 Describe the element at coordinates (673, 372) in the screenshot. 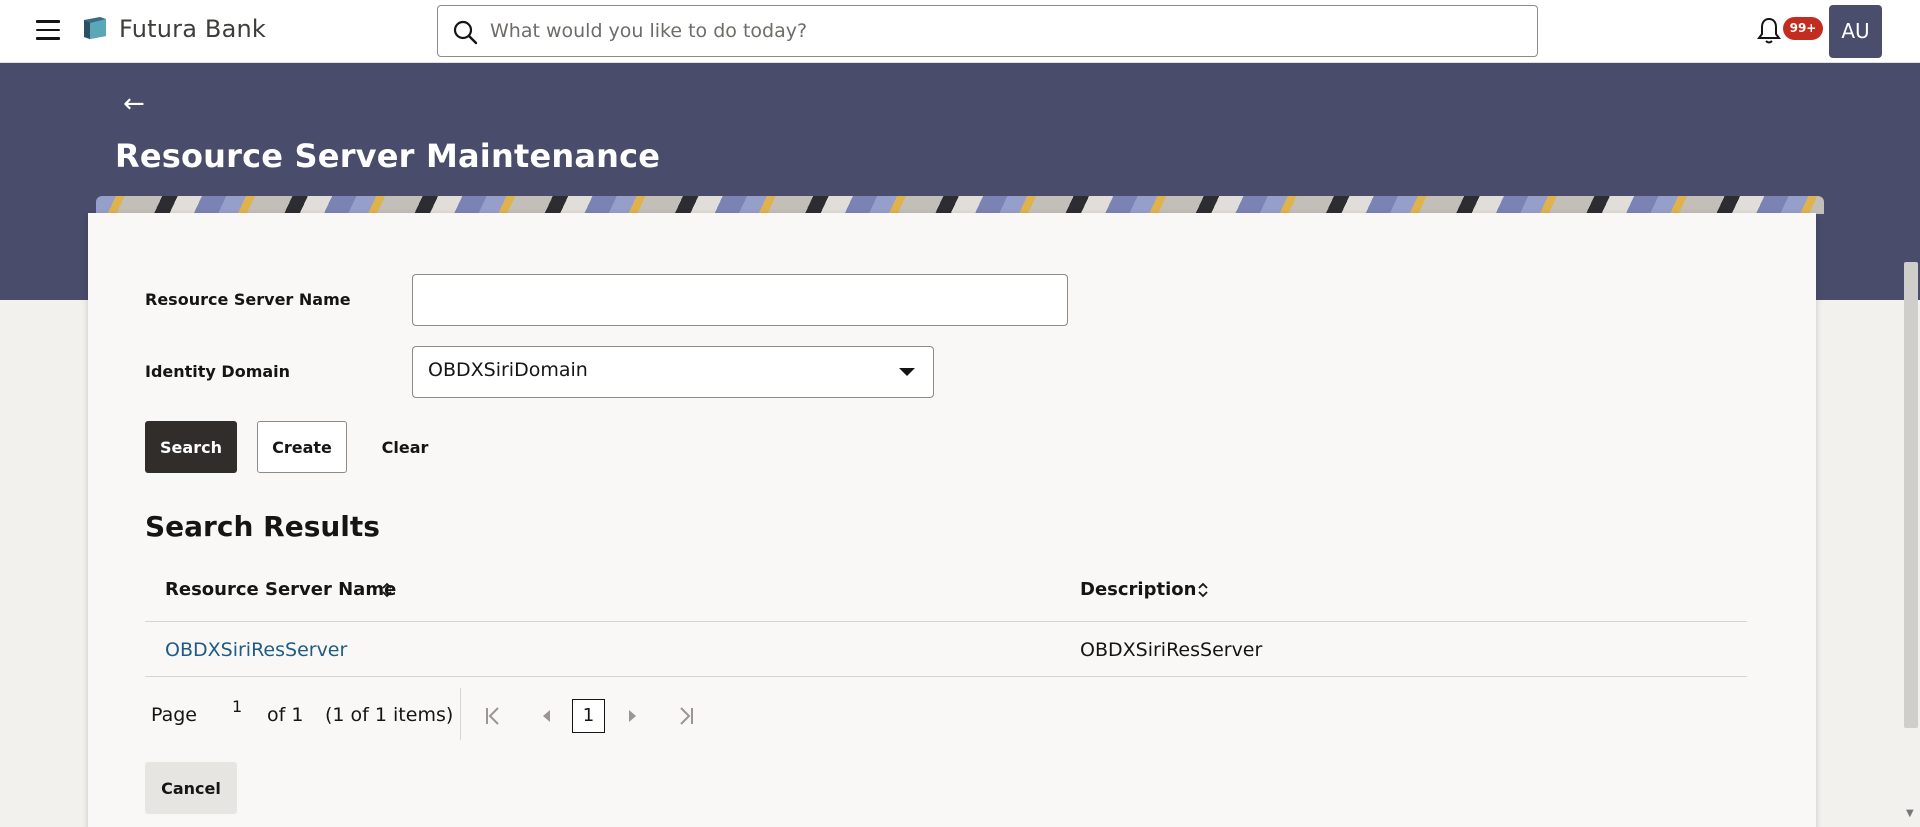

I see `identity-domain-select: OBDXSiriDomain` at that location.